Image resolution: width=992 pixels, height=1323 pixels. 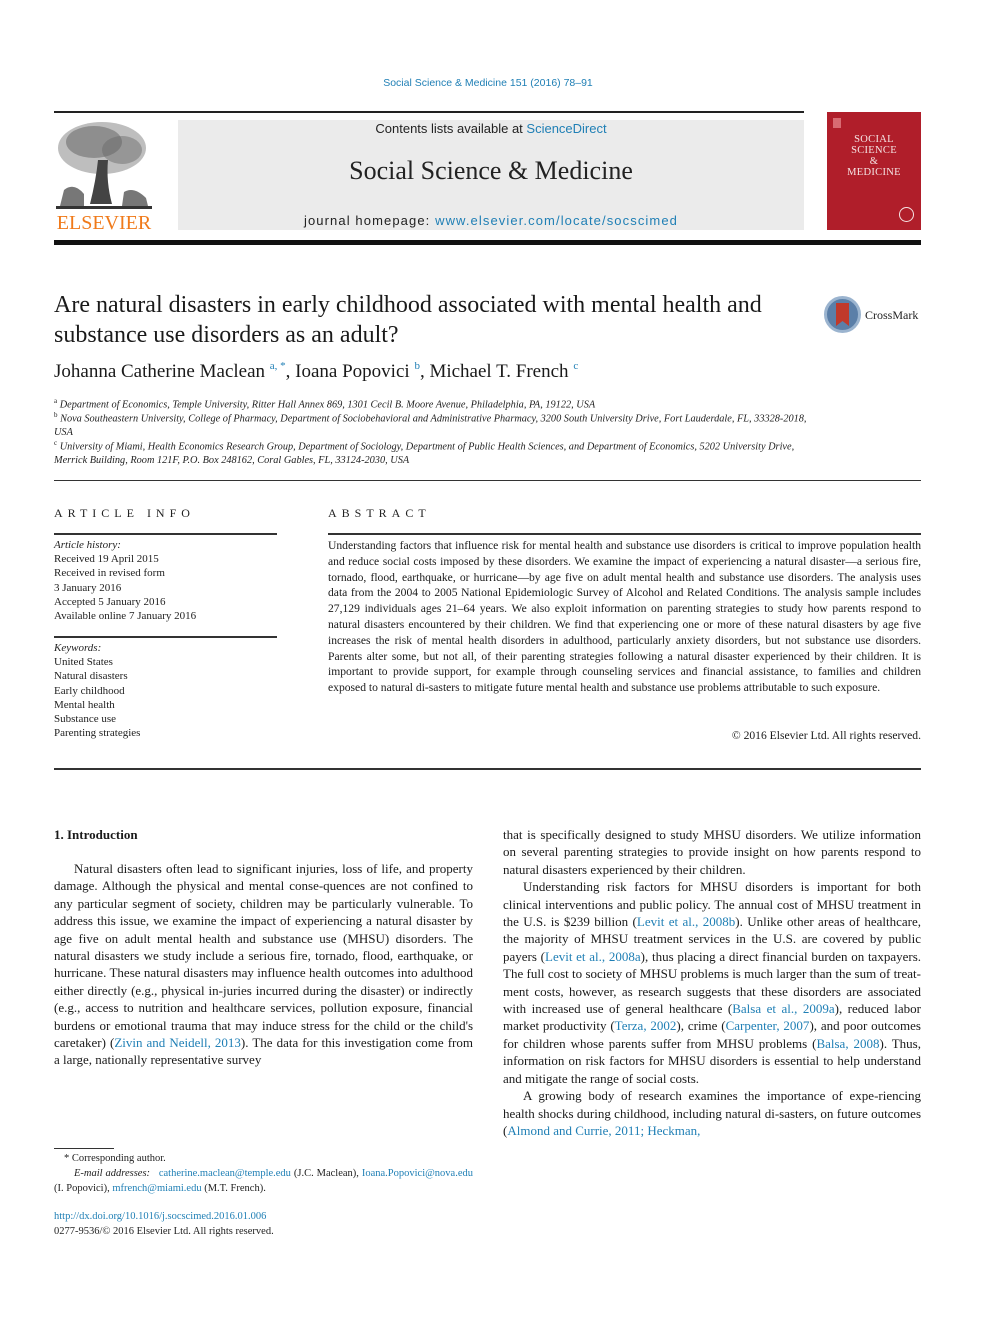 What do you see at coordinates (498, 371) in the screenshot?
I see `author-name: Michael T. French` at bounding box center [498, 371].